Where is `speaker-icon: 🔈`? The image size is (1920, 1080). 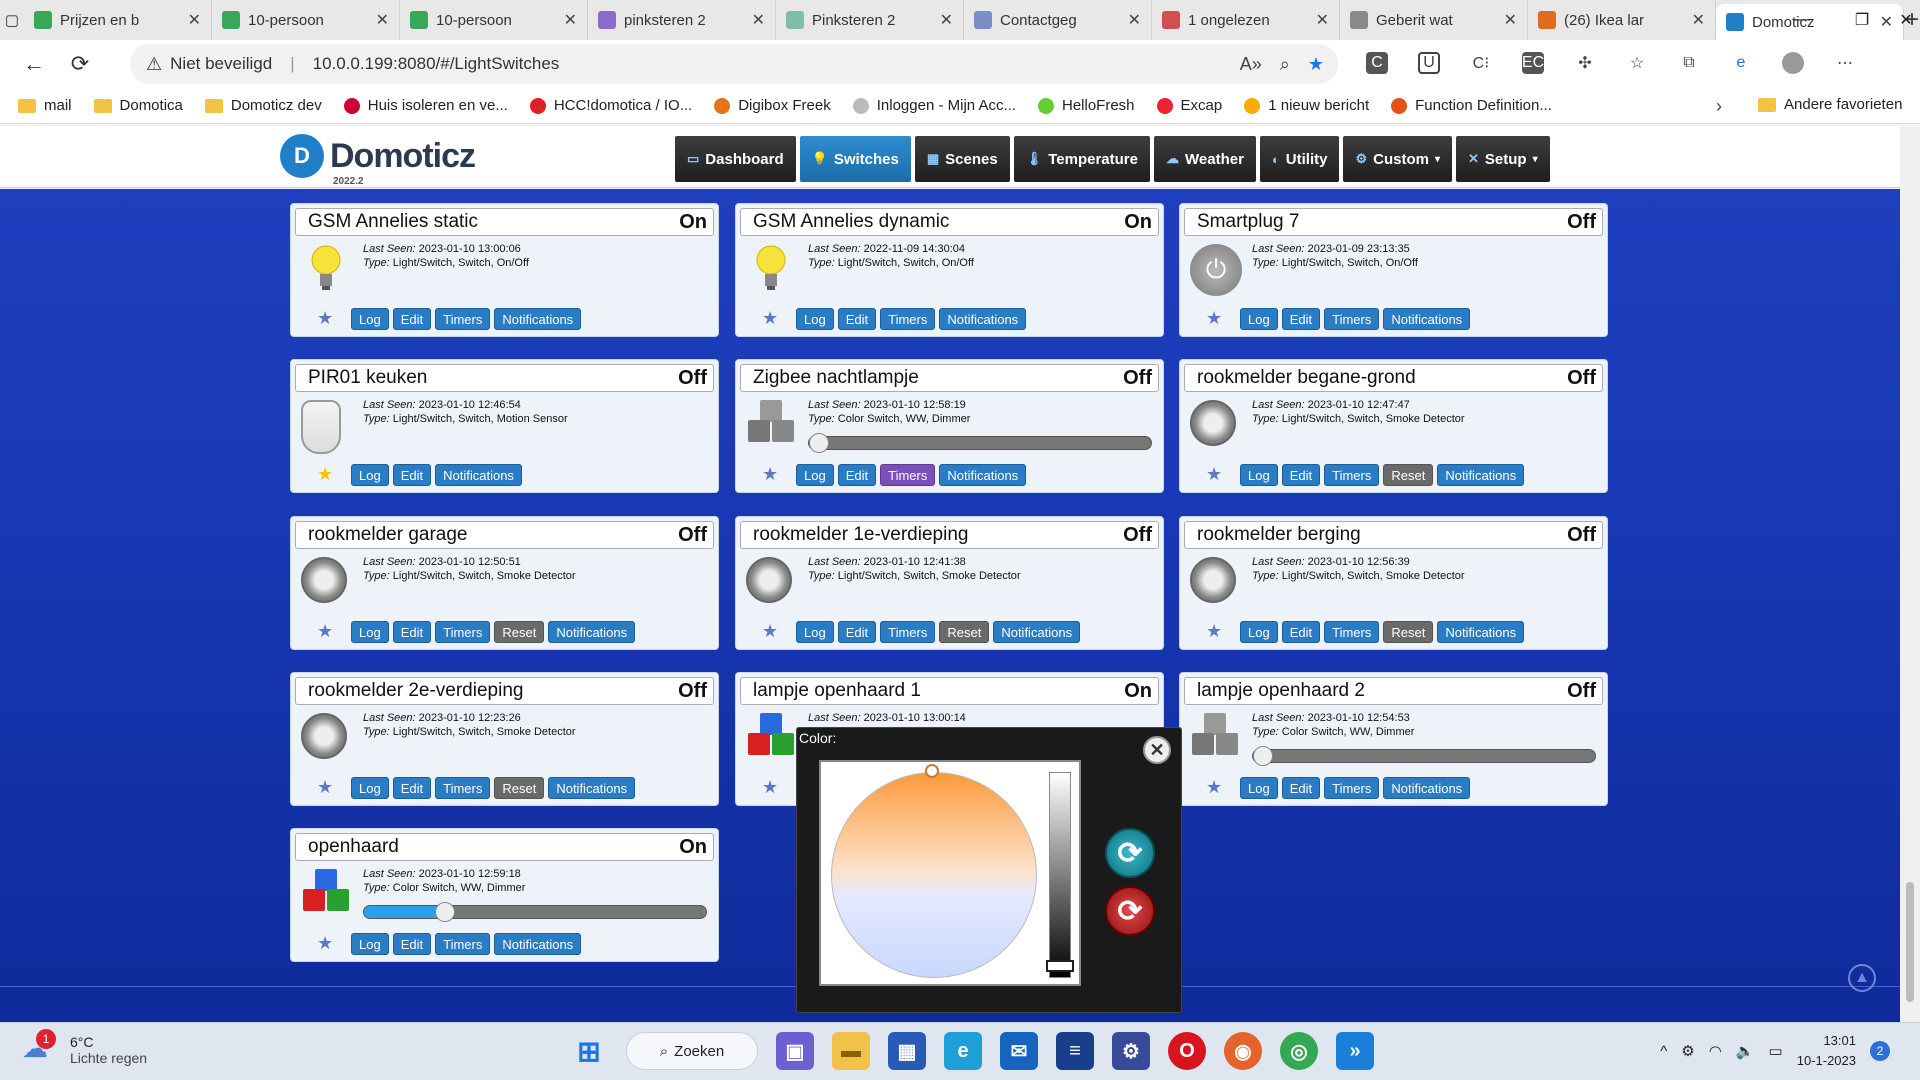 speaker-icon: 🔈 is located at coordinates (1745, 1051).